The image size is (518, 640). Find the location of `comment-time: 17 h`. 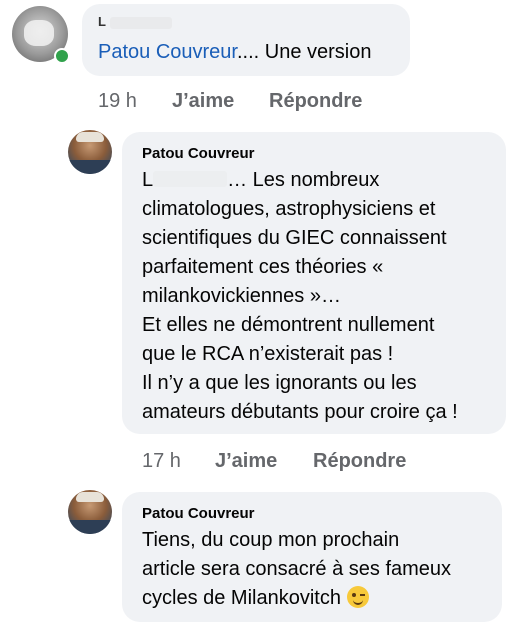

comment-time: 17 h is located at coordinates (161, 461).